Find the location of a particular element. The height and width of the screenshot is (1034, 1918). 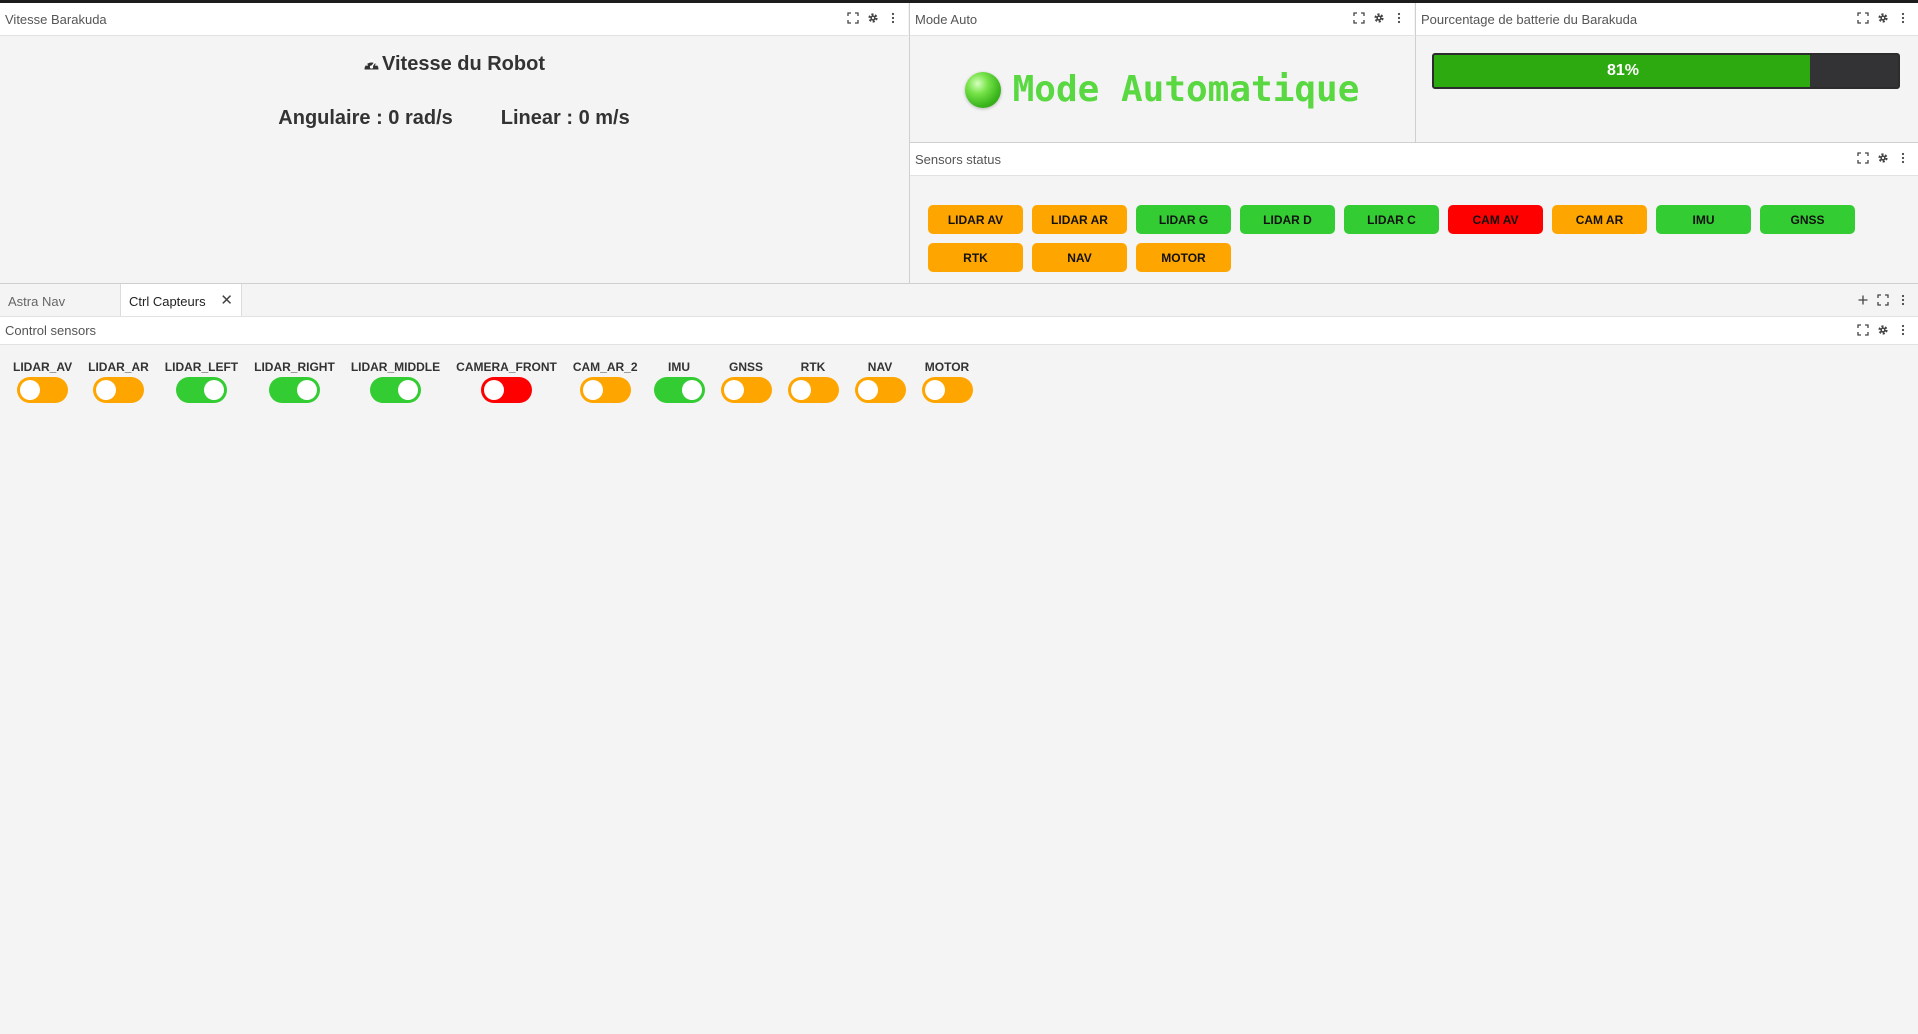

close-icon: ✕ is located at coordinates (226, 300).